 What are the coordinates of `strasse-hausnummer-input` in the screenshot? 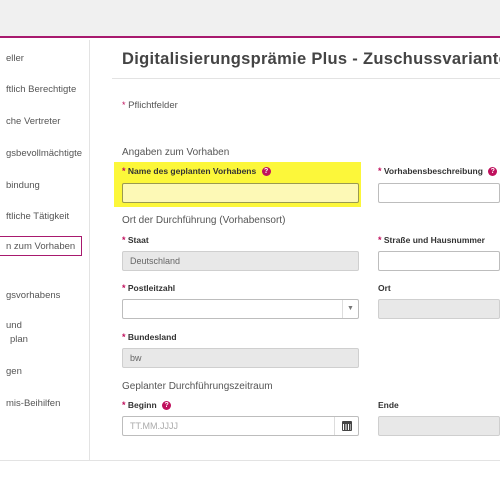 It's located at (439, 261).